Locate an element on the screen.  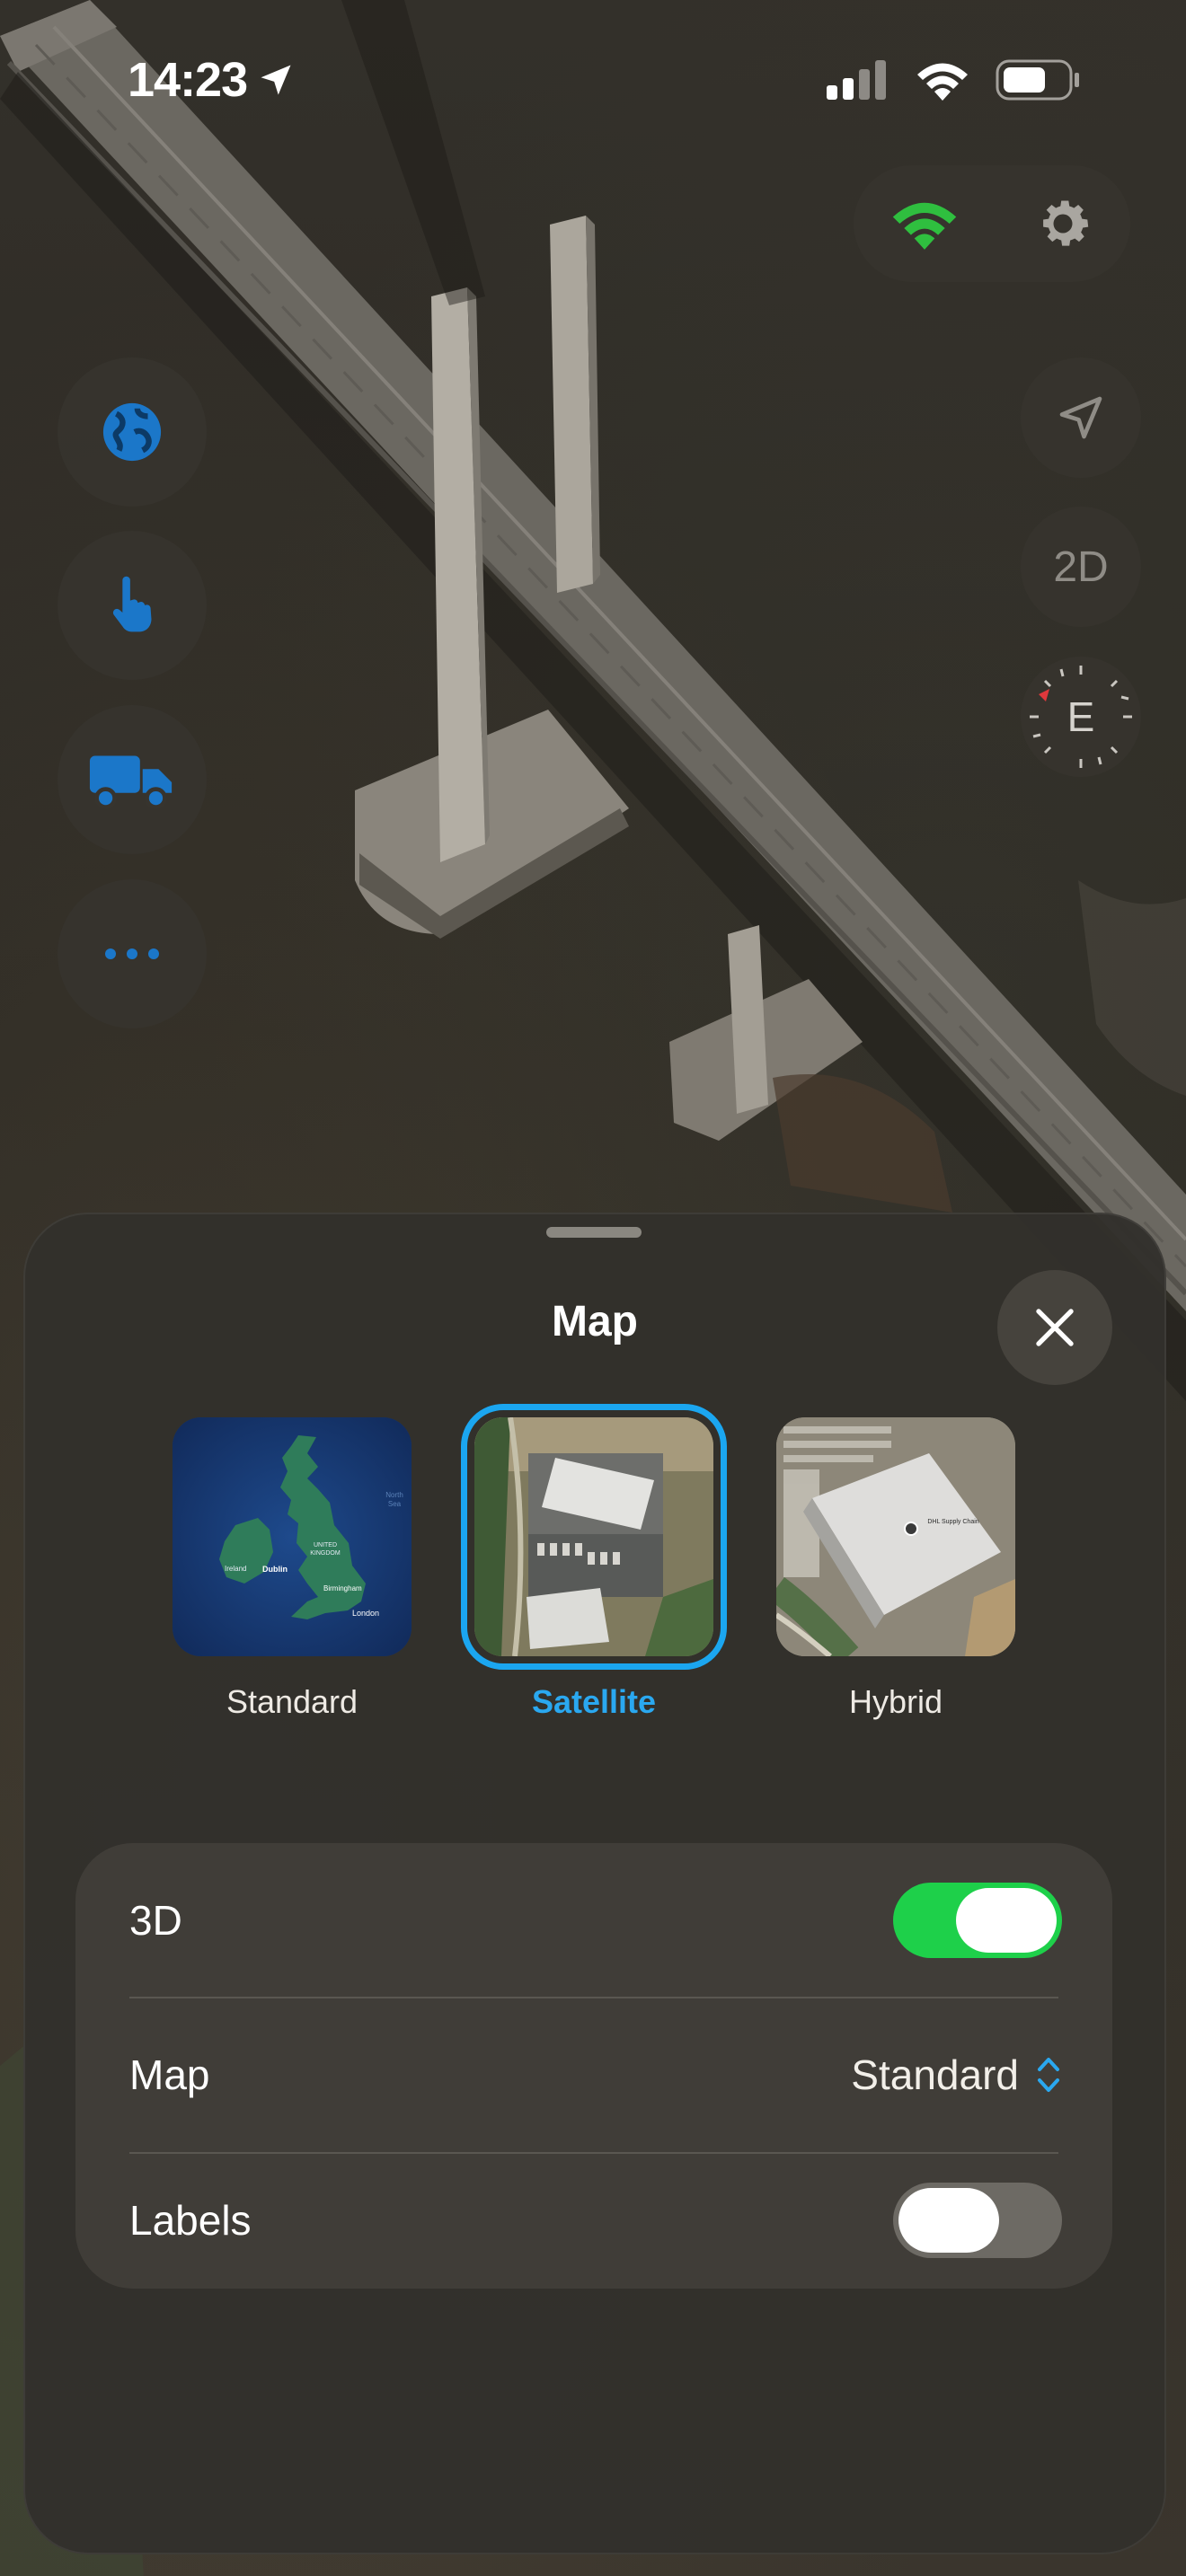
label-birmingham: Birmingham is located at coordinates (342, 1588).